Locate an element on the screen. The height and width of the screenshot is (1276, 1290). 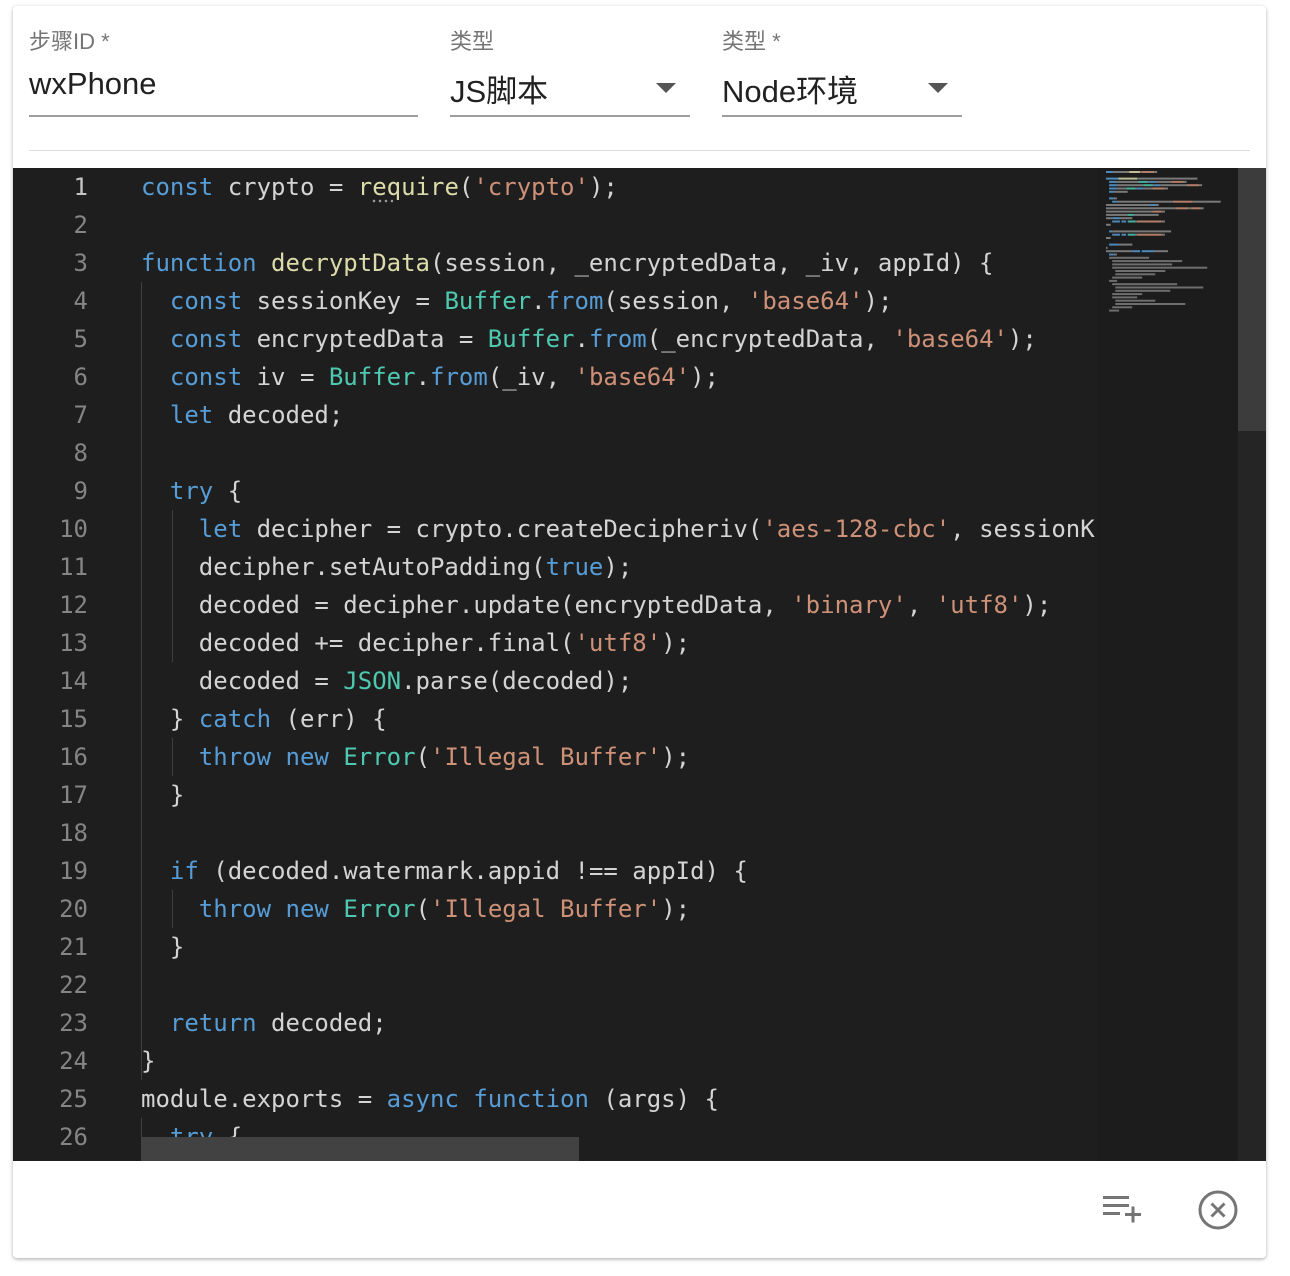
code-line: const iv = Buffer.from(_iv, 'base64'); is located at coordinates (430, 377).